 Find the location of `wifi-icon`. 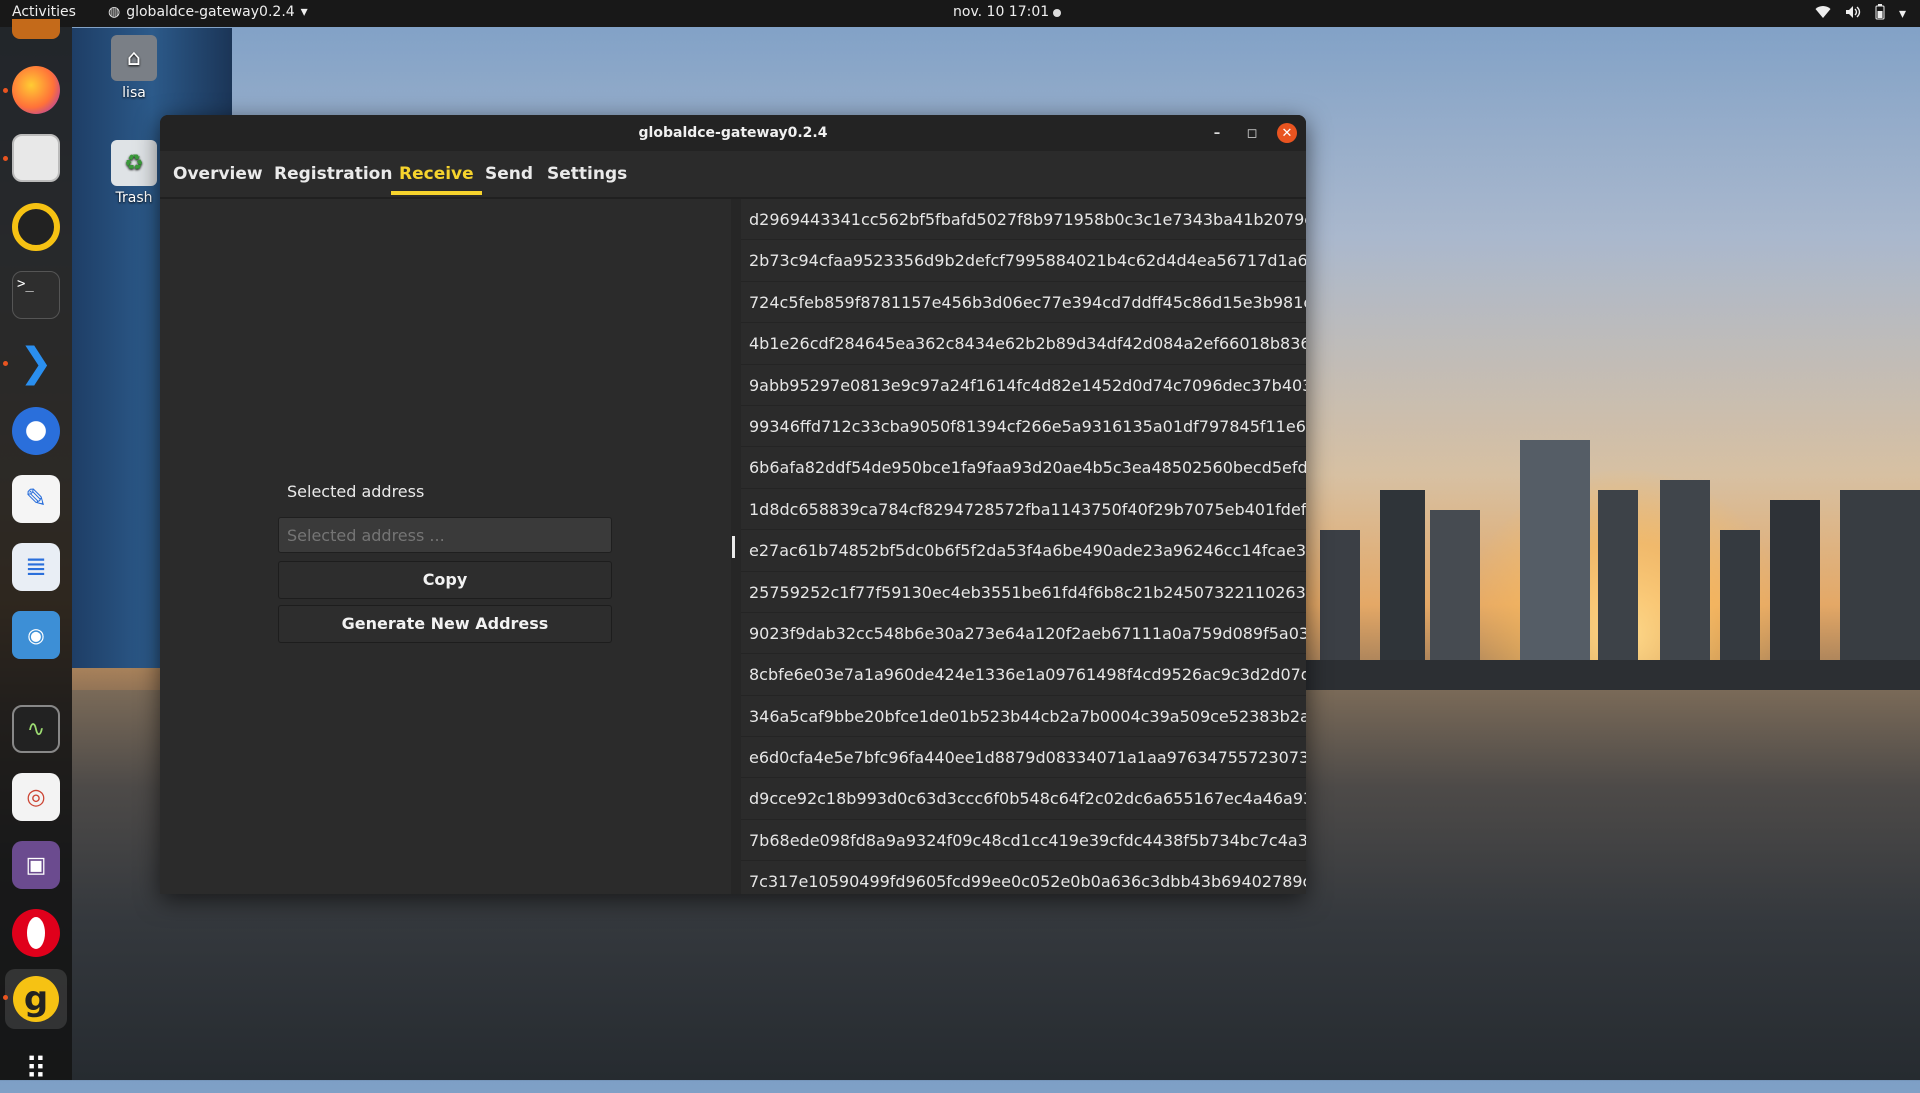

wifi-icon is located at coordinates (1823, 14).